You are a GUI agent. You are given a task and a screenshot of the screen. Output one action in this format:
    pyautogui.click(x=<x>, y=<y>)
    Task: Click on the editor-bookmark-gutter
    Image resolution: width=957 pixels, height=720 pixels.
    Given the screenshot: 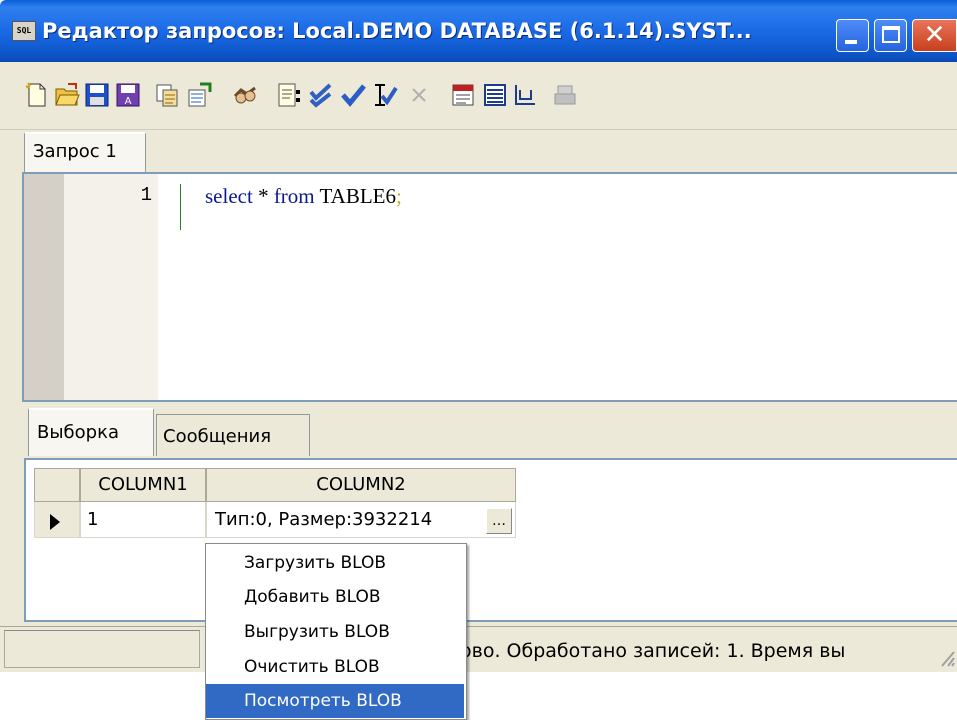 What is the action you would take?
    pyautogui.click(x=44, y=287)
    